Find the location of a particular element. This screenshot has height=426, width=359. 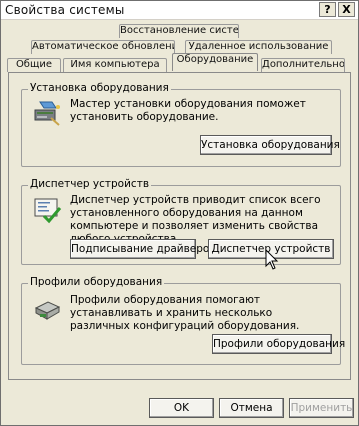

hardware-profiles-icon is located at coordinates (47, 310).